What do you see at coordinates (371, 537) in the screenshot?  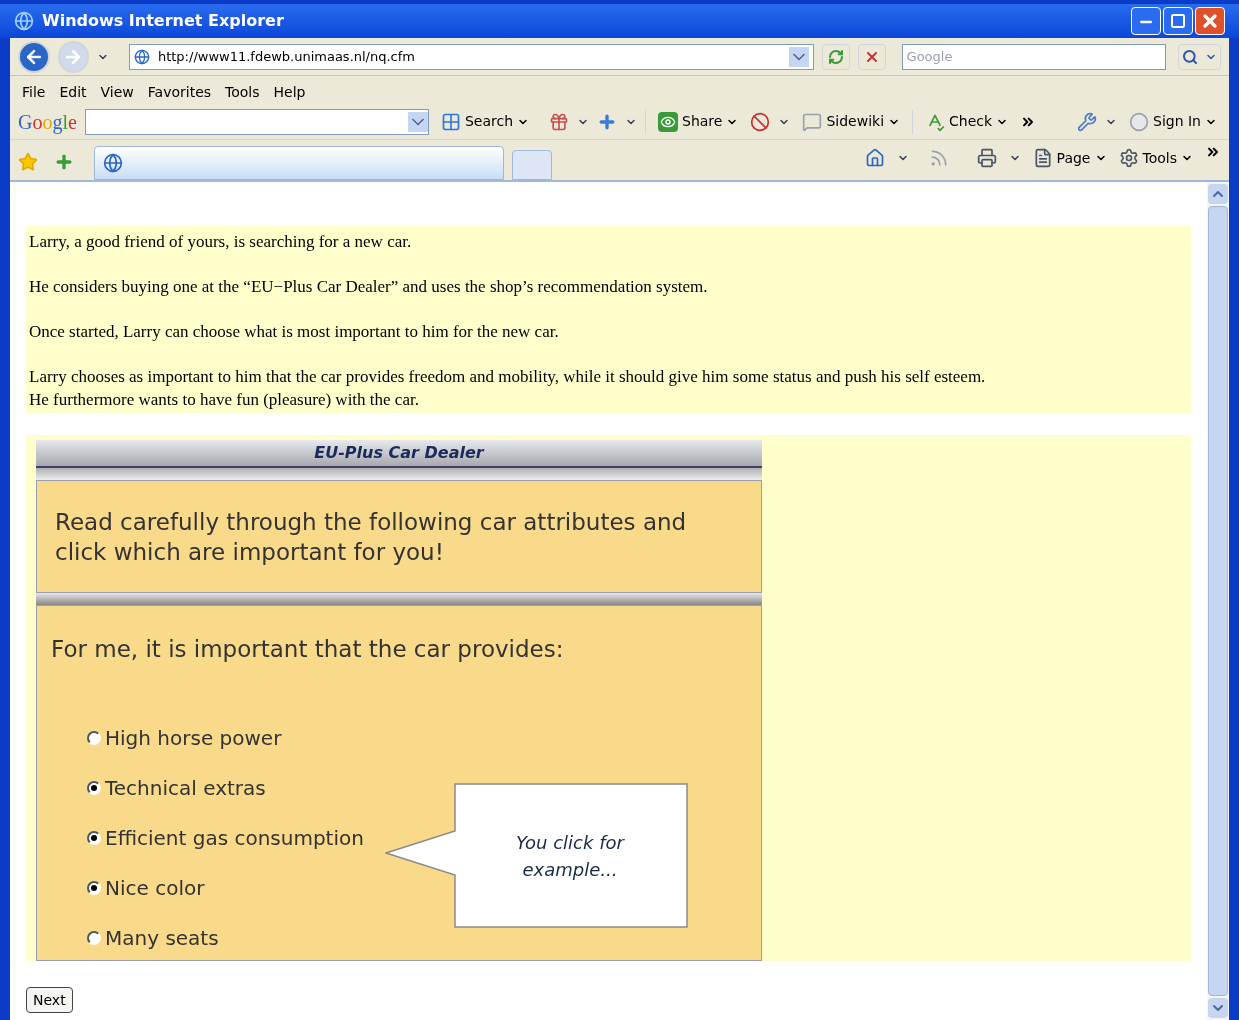 I see `instruction-text: Read carefully through the following car attributes and click which are important for you!` at bounding box center [371, 537].